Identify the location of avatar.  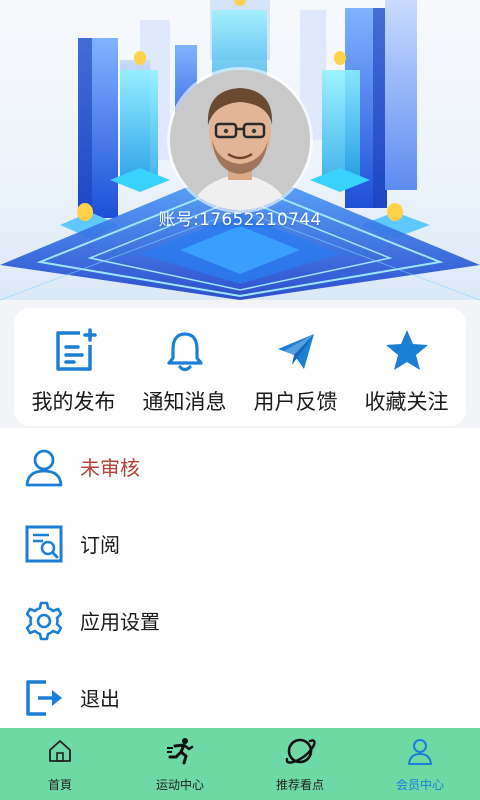
(240, 140).